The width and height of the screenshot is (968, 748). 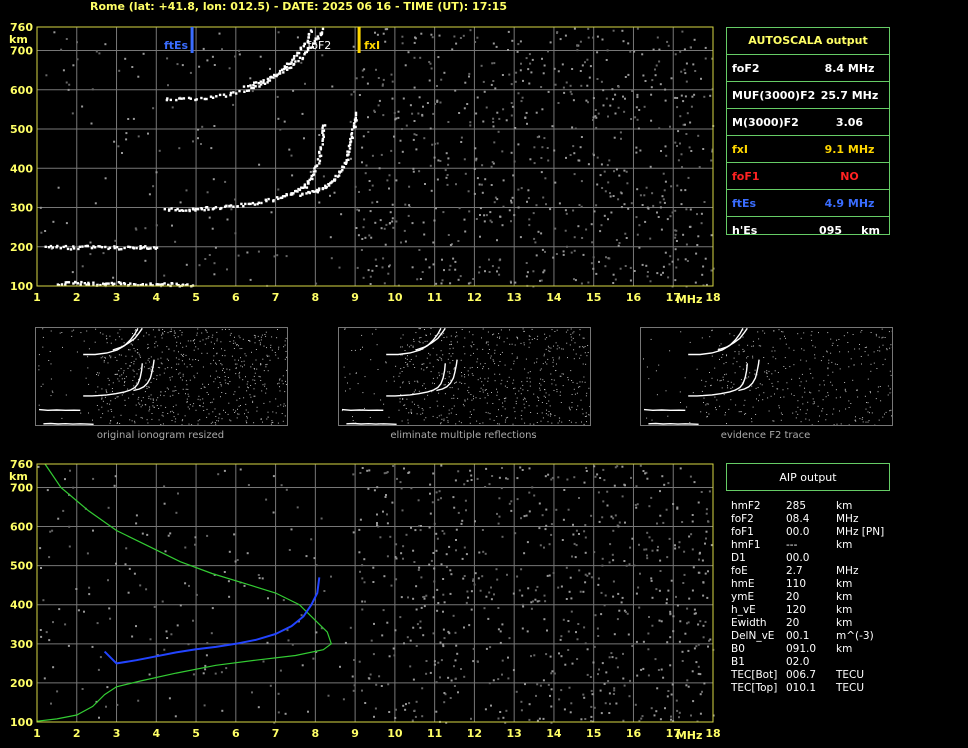 I want to click on aip-row: ymE 20 km, so click(x=792, y=597).